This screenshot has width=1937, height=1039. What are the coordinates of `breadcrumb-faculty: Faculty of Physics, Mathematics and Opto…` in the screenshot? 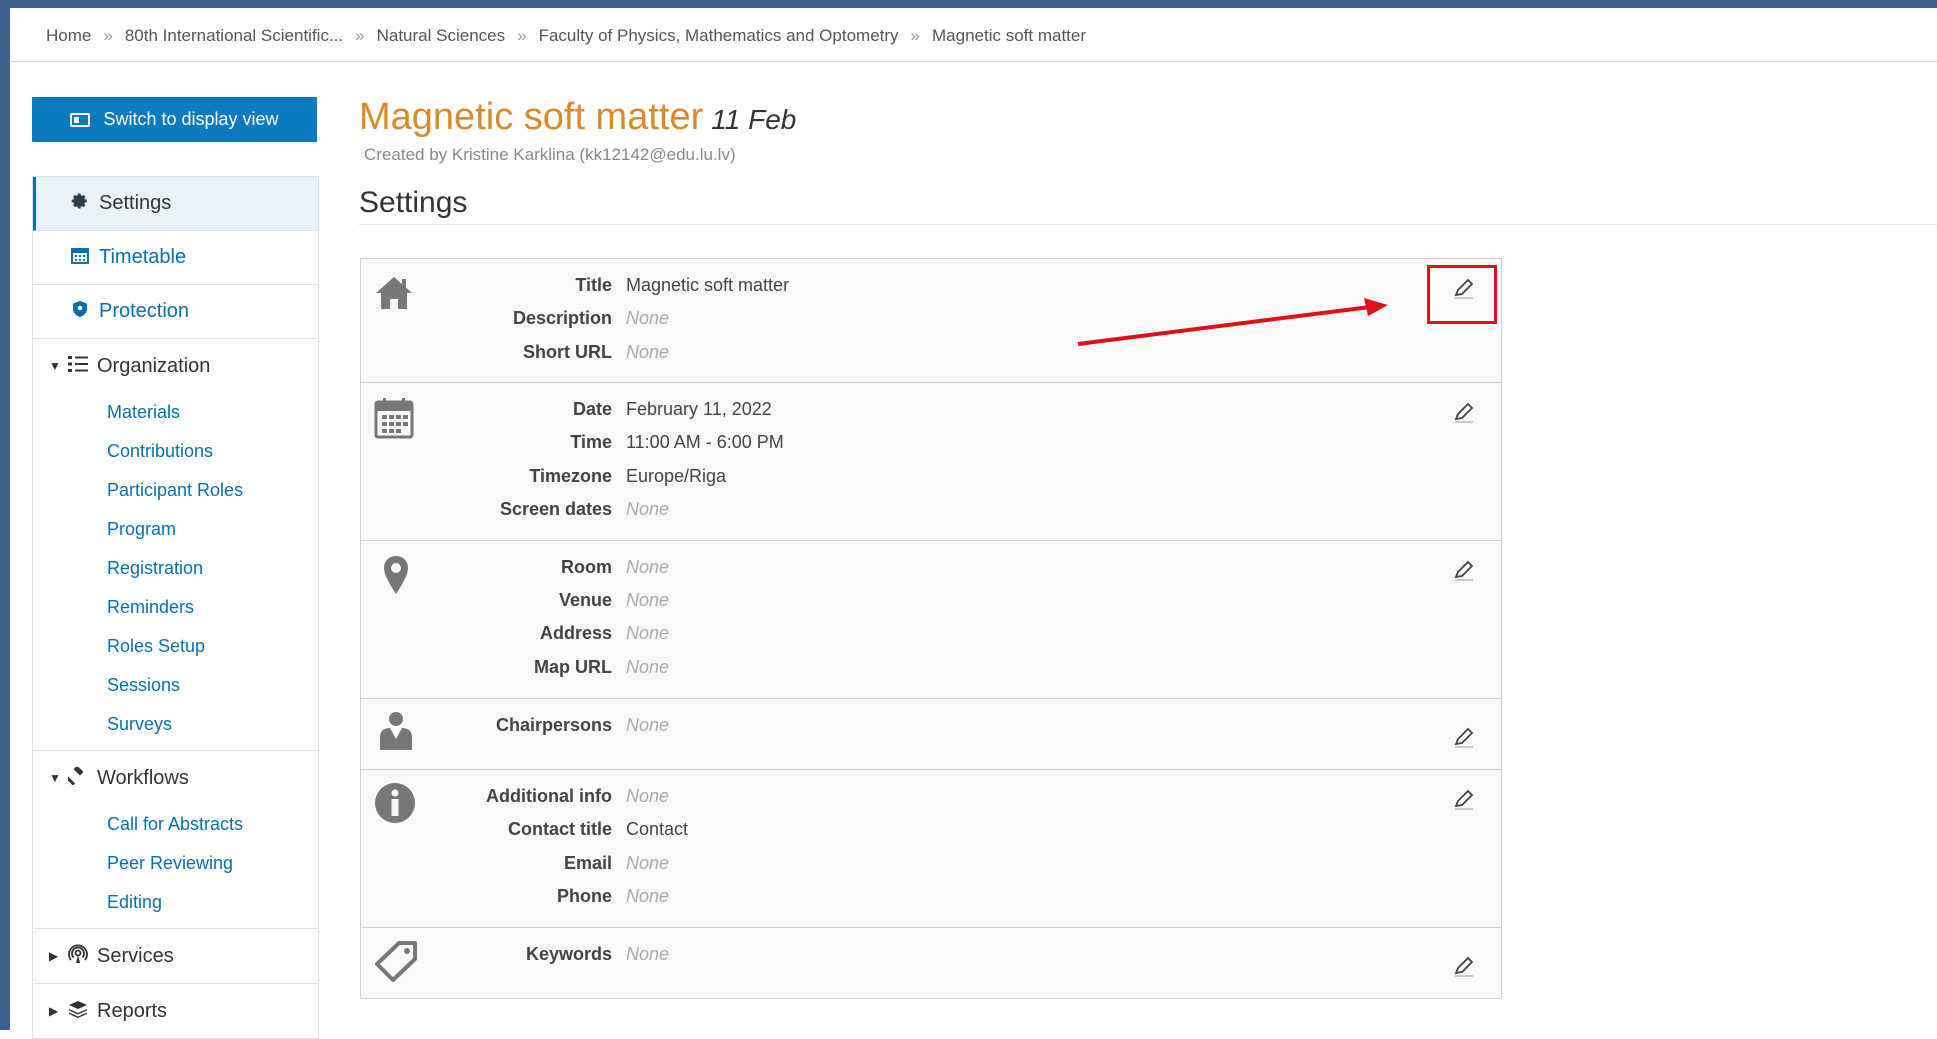 It's located at (719, 36).